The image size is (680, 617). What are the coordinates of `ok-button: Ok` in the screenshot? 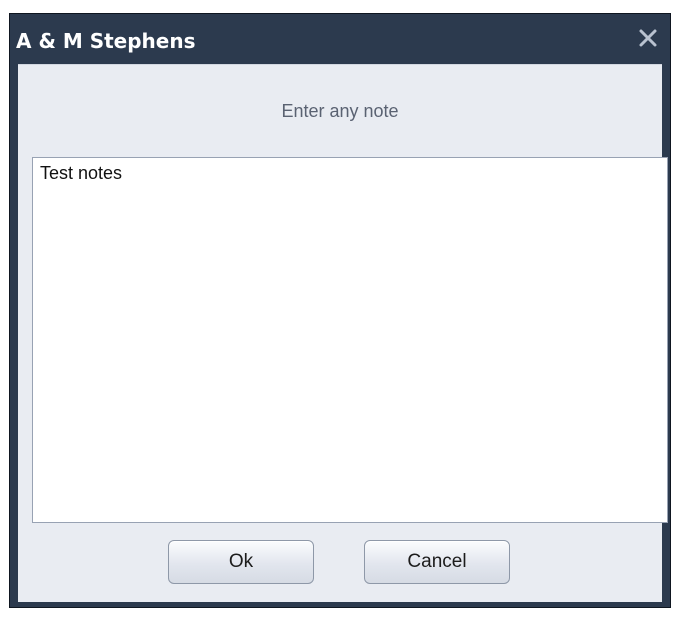 It's located at (241, 562).